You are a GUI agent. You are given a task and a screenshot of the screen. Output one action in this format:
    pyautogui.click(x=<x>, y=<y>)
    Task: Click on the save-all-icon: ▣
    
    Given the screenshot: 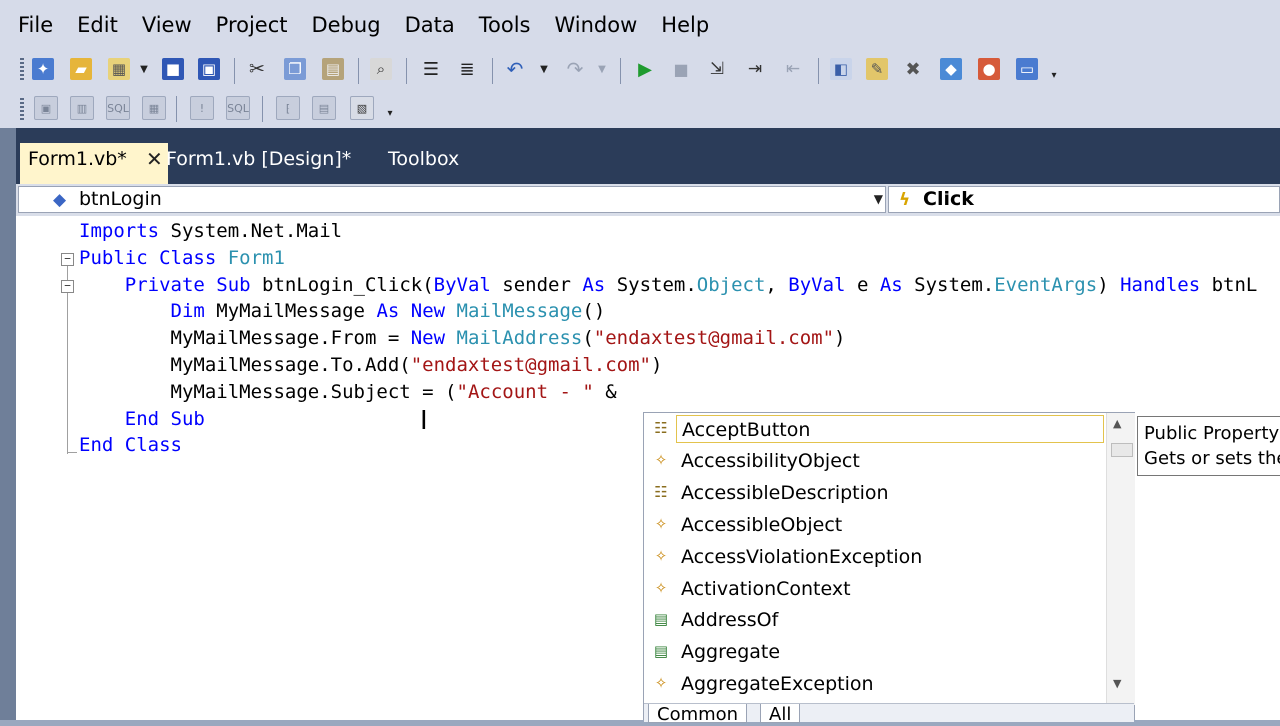 What is the action you would take?
    pyautogui.click(x=209, y=69)
    